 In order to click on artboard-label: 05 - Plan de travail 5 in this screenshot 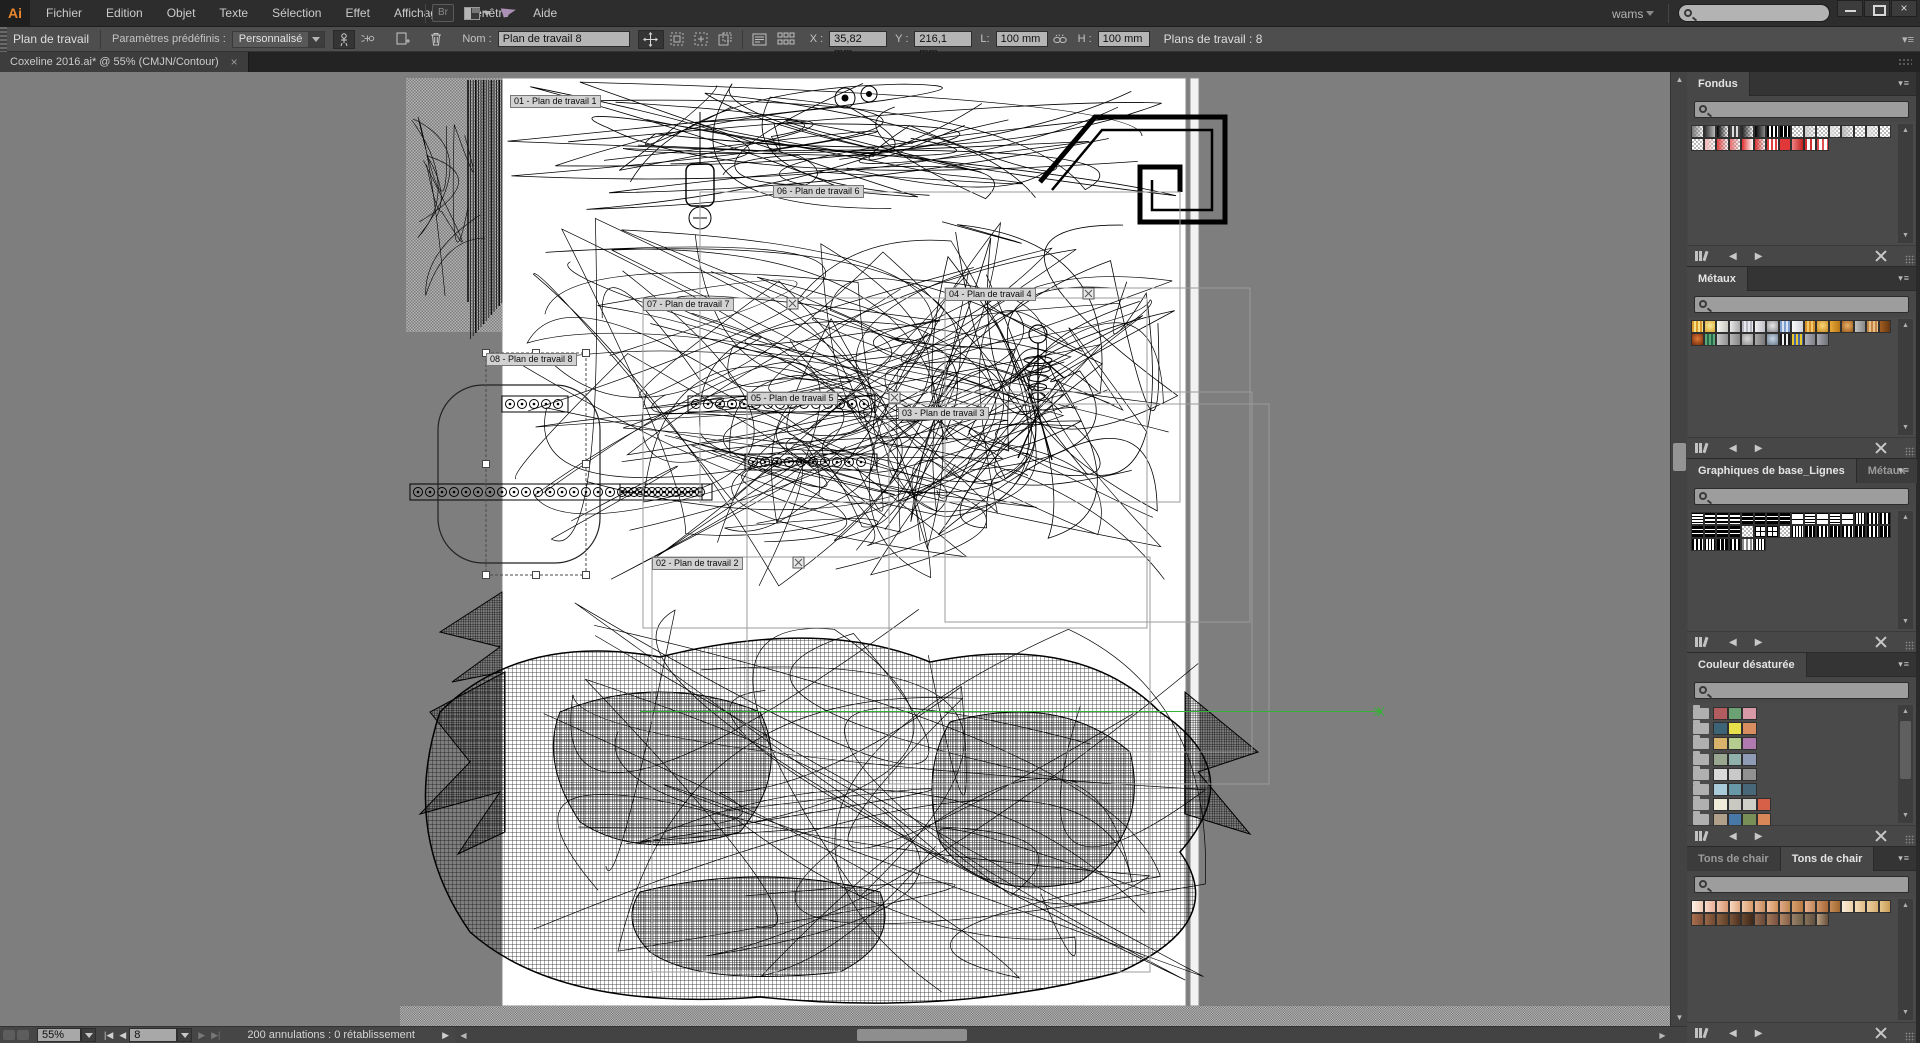, I will do `click(792, 398)`.